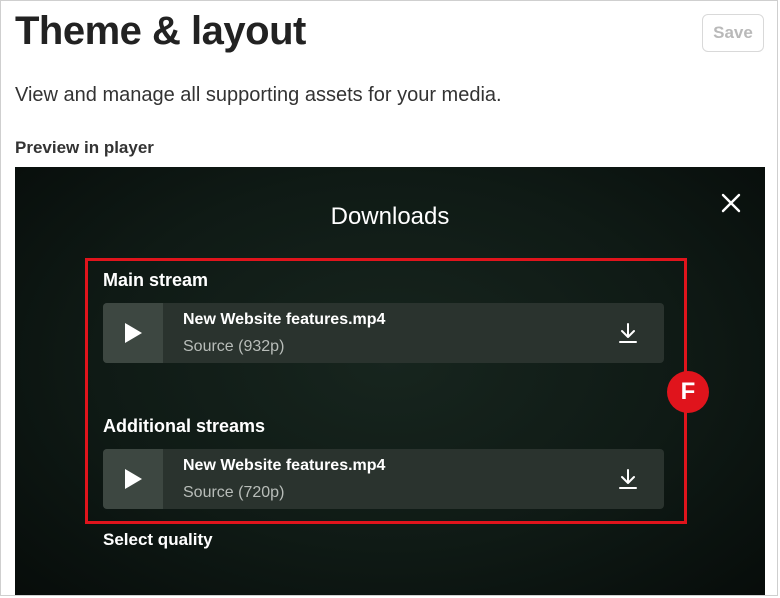 This screenshot has height=598, width=780. Describe the element at coordinates (688, 392) in the screenshot. I see `annotation-badge: F` at that location.